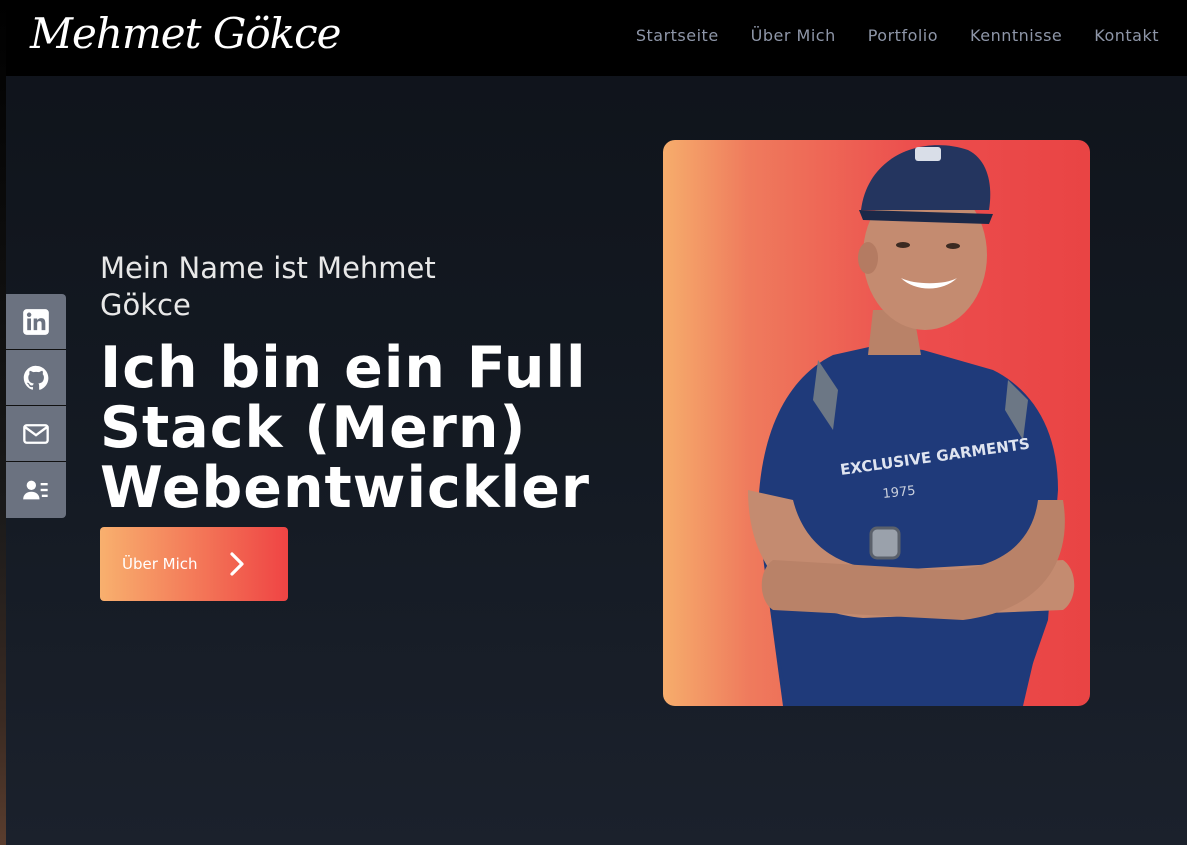 The image size is (1187, 845). Describe the element at coordinates (268, 286) in the screenshot. I see `hero-intro: Mein Name ist Mehmet Gökce` at that location.